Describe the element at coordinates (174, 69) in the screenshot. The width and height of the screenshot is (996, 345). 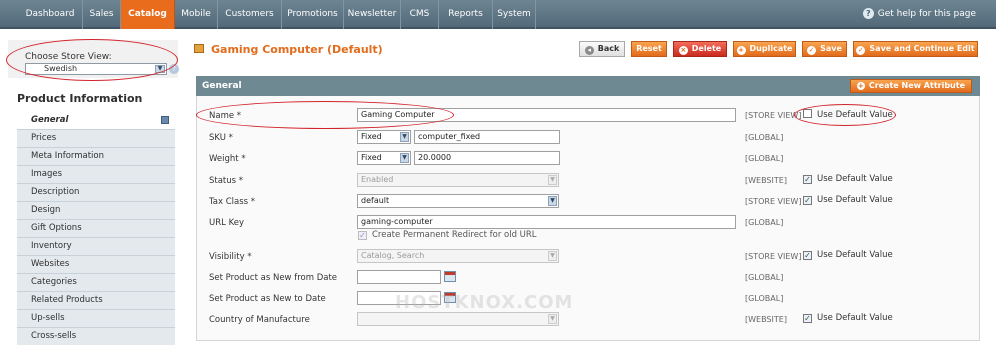
I see `help-icon: ?` at that location.